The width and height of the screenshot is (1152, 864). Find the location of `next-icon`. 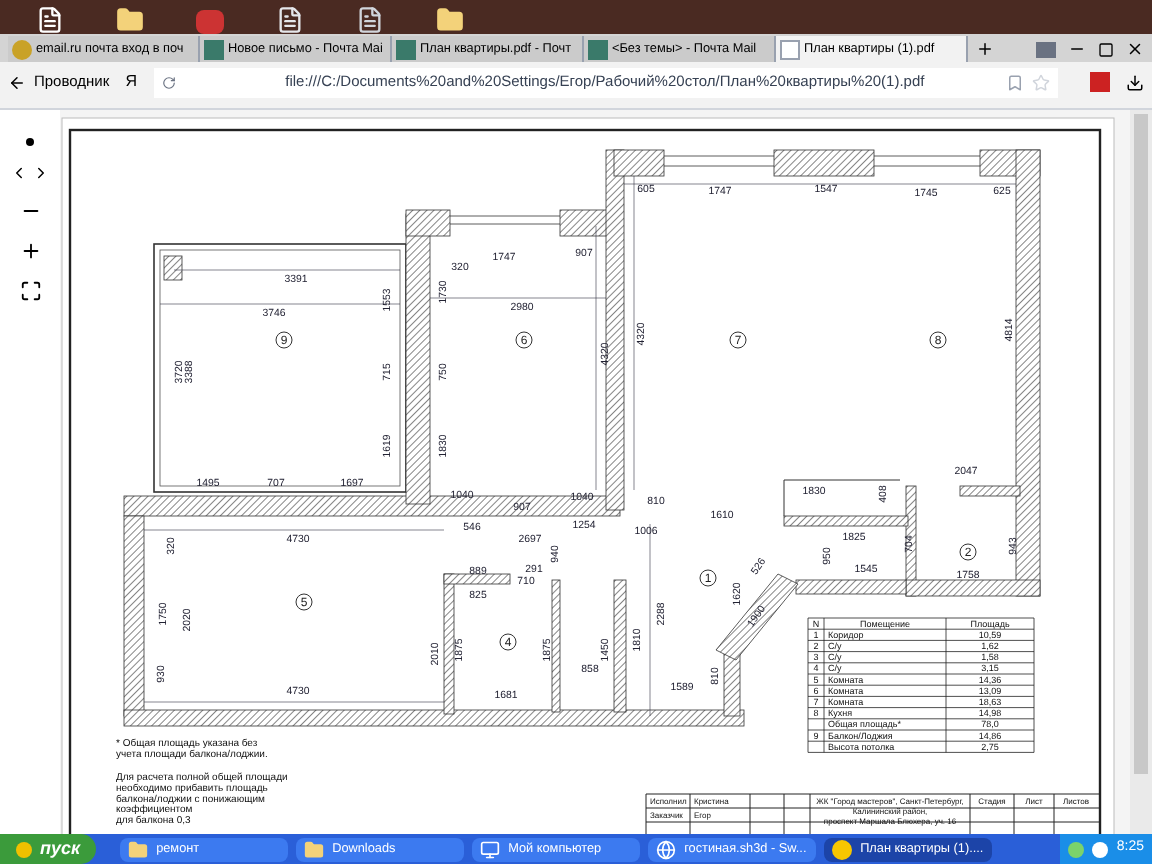

next-icon is located at coordinates (41, 173).